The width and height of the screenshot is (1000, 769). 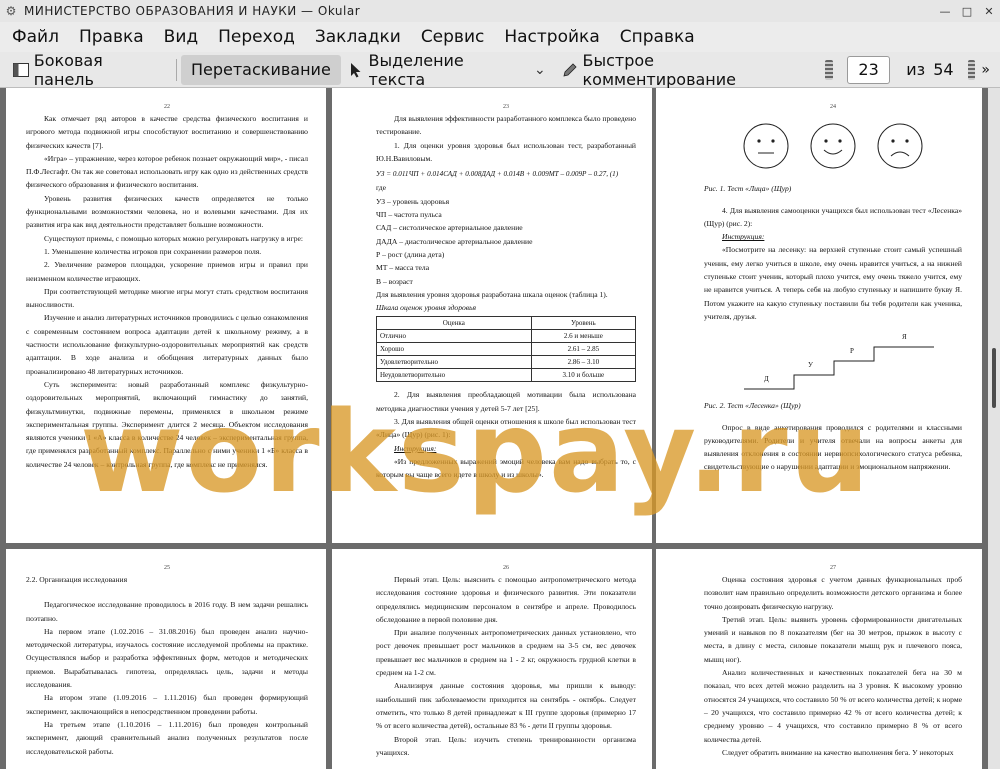 I want to click on definition: МТ – масса тела, so click(x=403, y=268).